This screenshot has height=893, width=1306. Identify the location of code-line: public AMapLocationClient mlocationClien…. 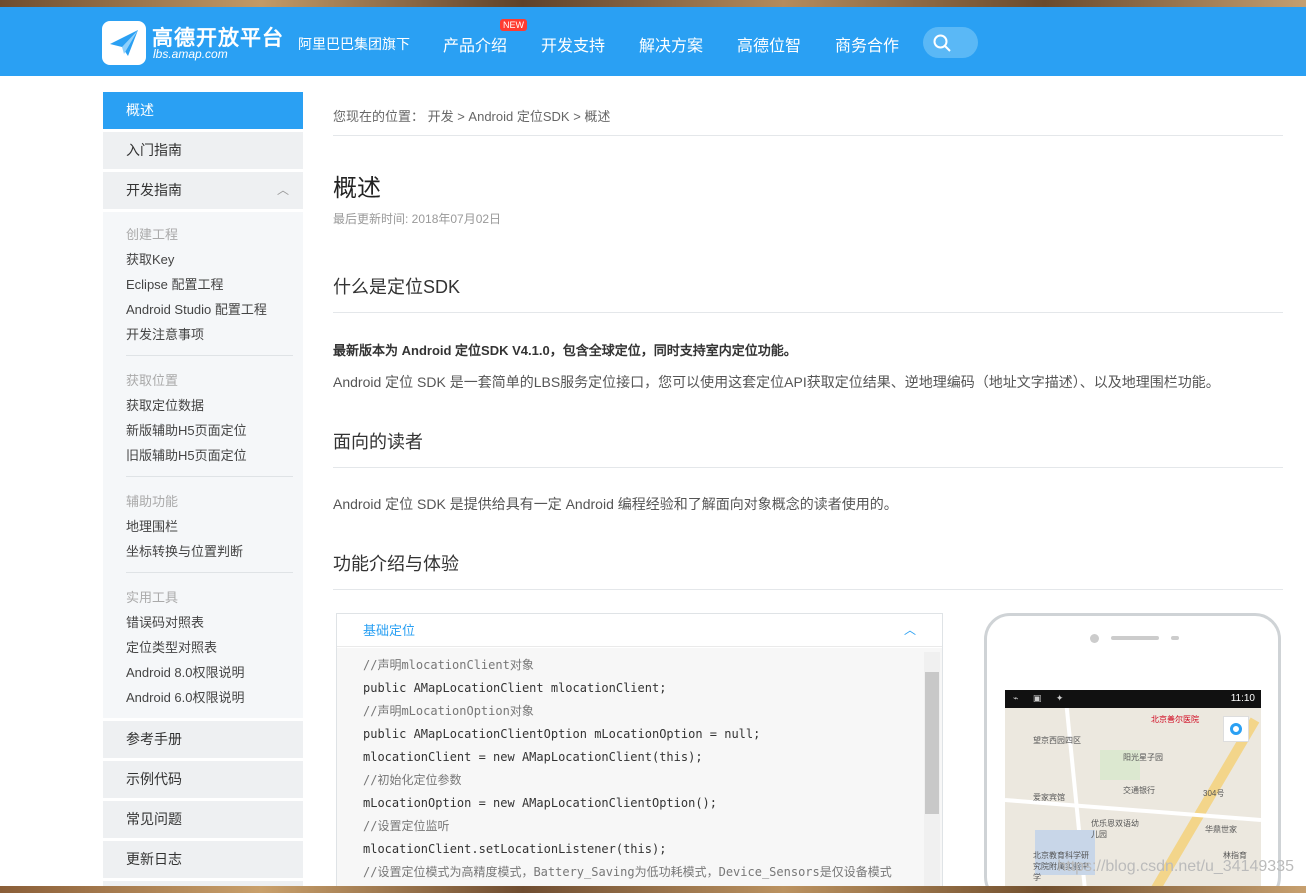
(515, 688).